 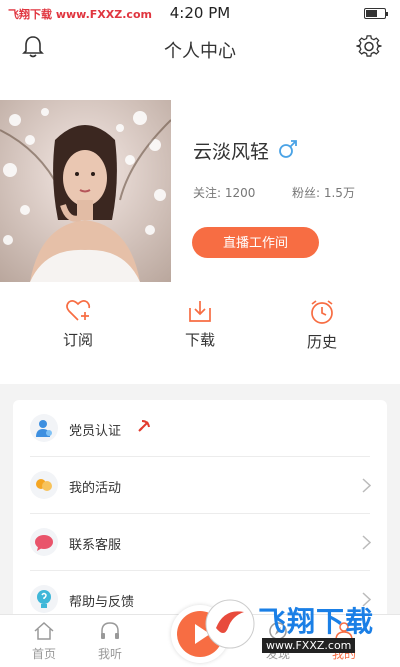 What do you see at coordinates (230, 624) in the screenshot?
I see `watermark-logo-icon` at bounding box center [230, 624].